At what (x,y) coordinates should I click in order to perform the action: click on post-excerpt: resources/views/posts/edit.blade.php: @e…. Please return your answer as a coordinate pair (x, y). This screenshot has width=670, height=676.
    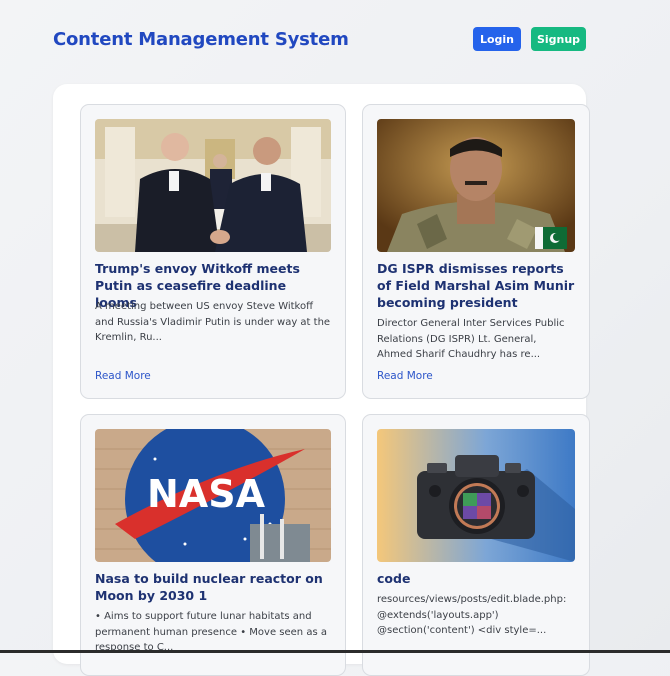
    Looking at the image, I should click on (472, 615).